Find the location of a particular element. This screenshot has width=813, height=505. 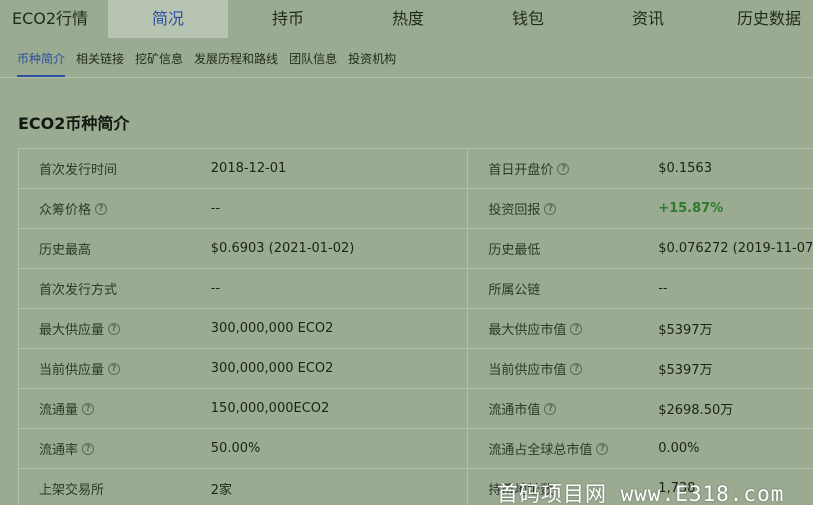

field-label: 所属公链 is located at coordinates (554, 288).